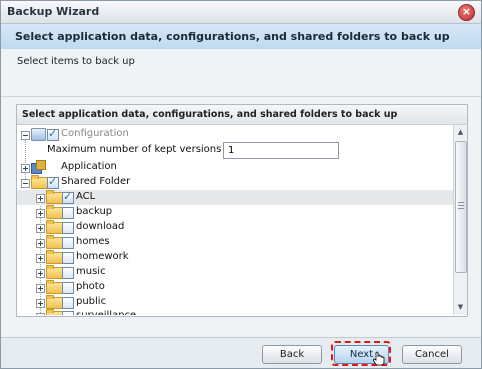 The height and width of the screenshot is (369, 482). I want to click on configuration-icon, so click(38, 134).